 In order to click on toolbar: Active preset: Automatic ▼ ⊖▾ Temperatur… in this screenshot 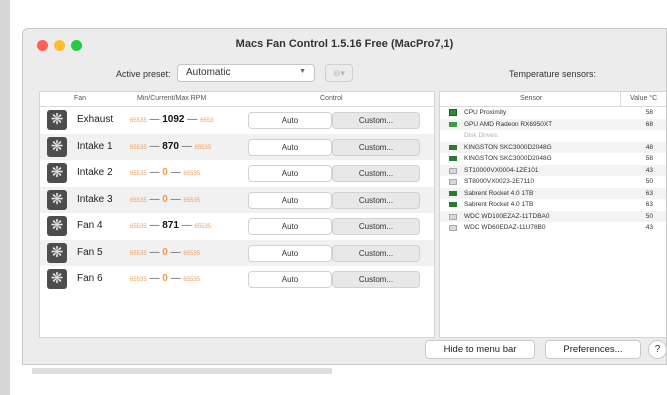, I will do `click(344, 73)`.